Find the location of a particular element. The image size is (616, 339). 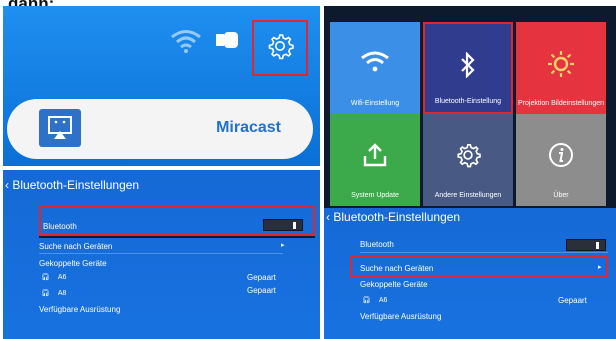

tile-bluetooth-settings: Bluetooth-Einstellung is located at coordinates (468, 68).